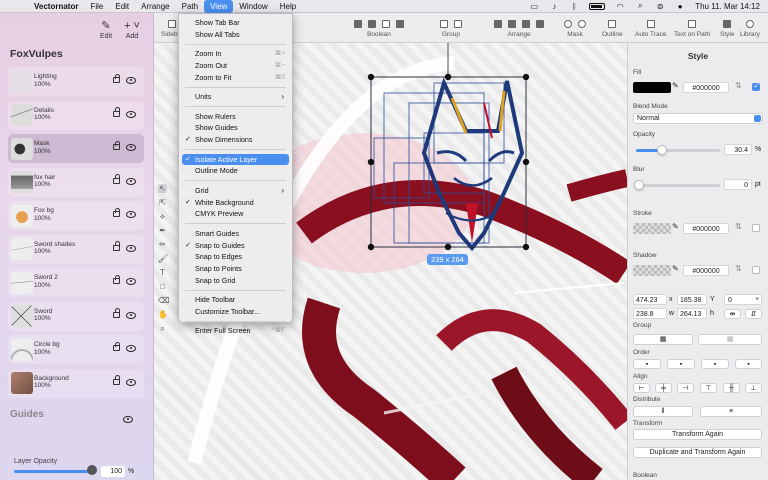  Describe the element at coordinates (554, 6) in the screenshot. I see `music-icon: ♪` at that location.